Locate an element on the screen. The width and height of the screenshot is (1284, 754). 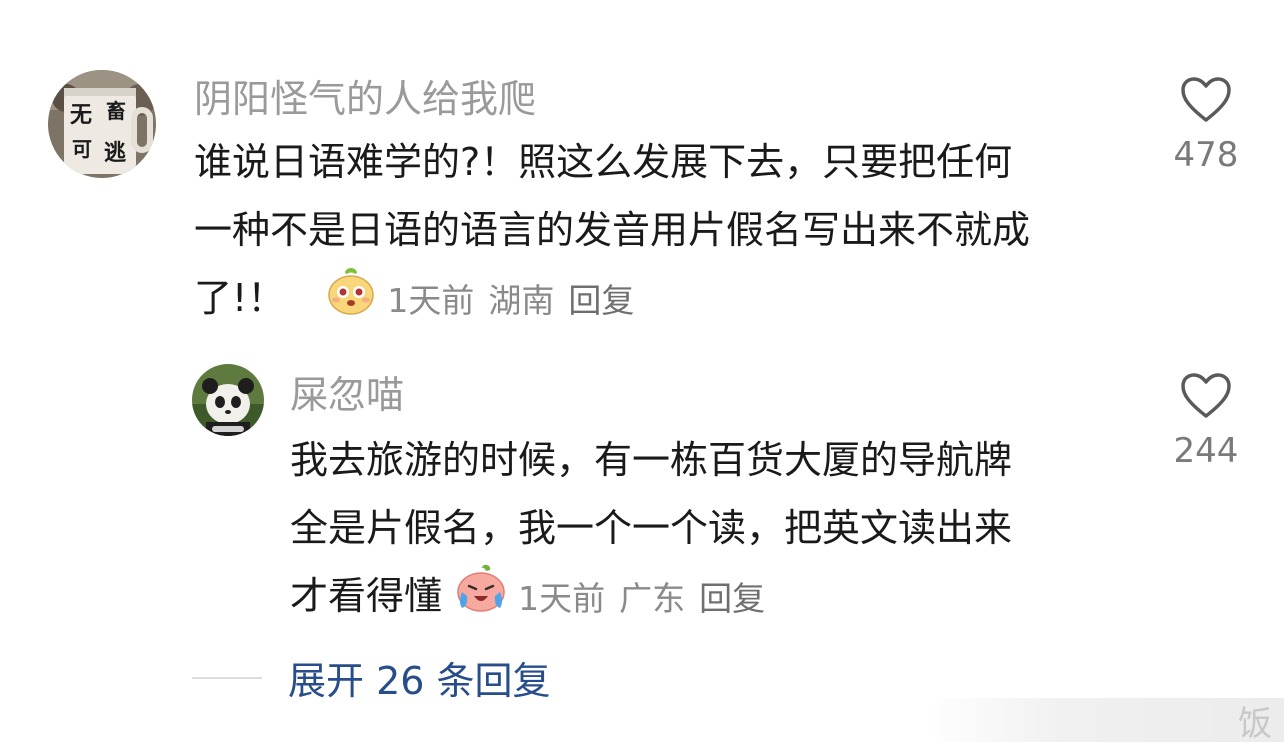
reply-location: 广东 is located at coordinates (652, 598).